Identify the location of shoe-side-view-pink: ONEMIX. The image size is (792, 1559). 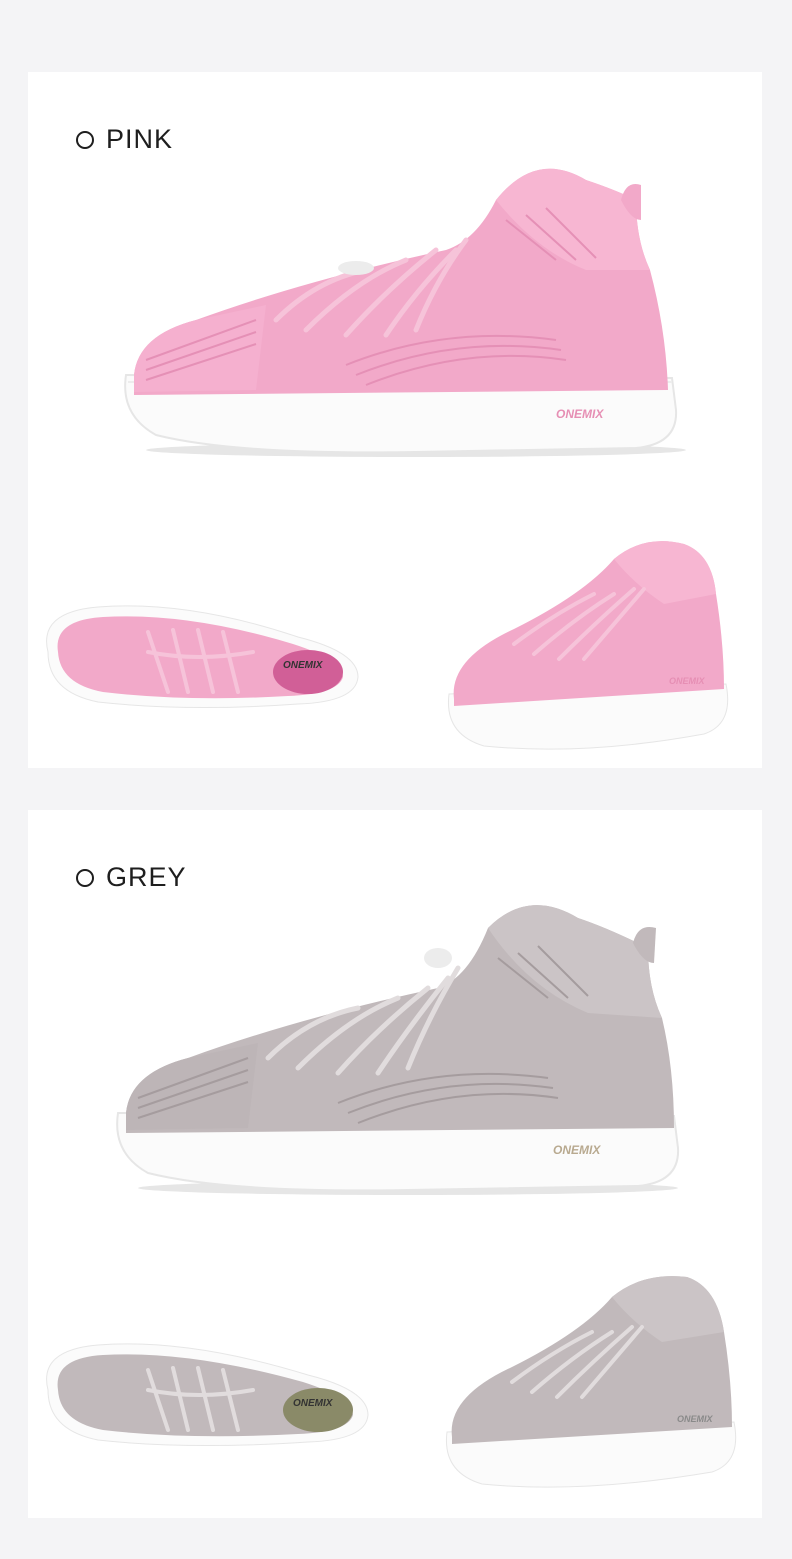
(405, 312).